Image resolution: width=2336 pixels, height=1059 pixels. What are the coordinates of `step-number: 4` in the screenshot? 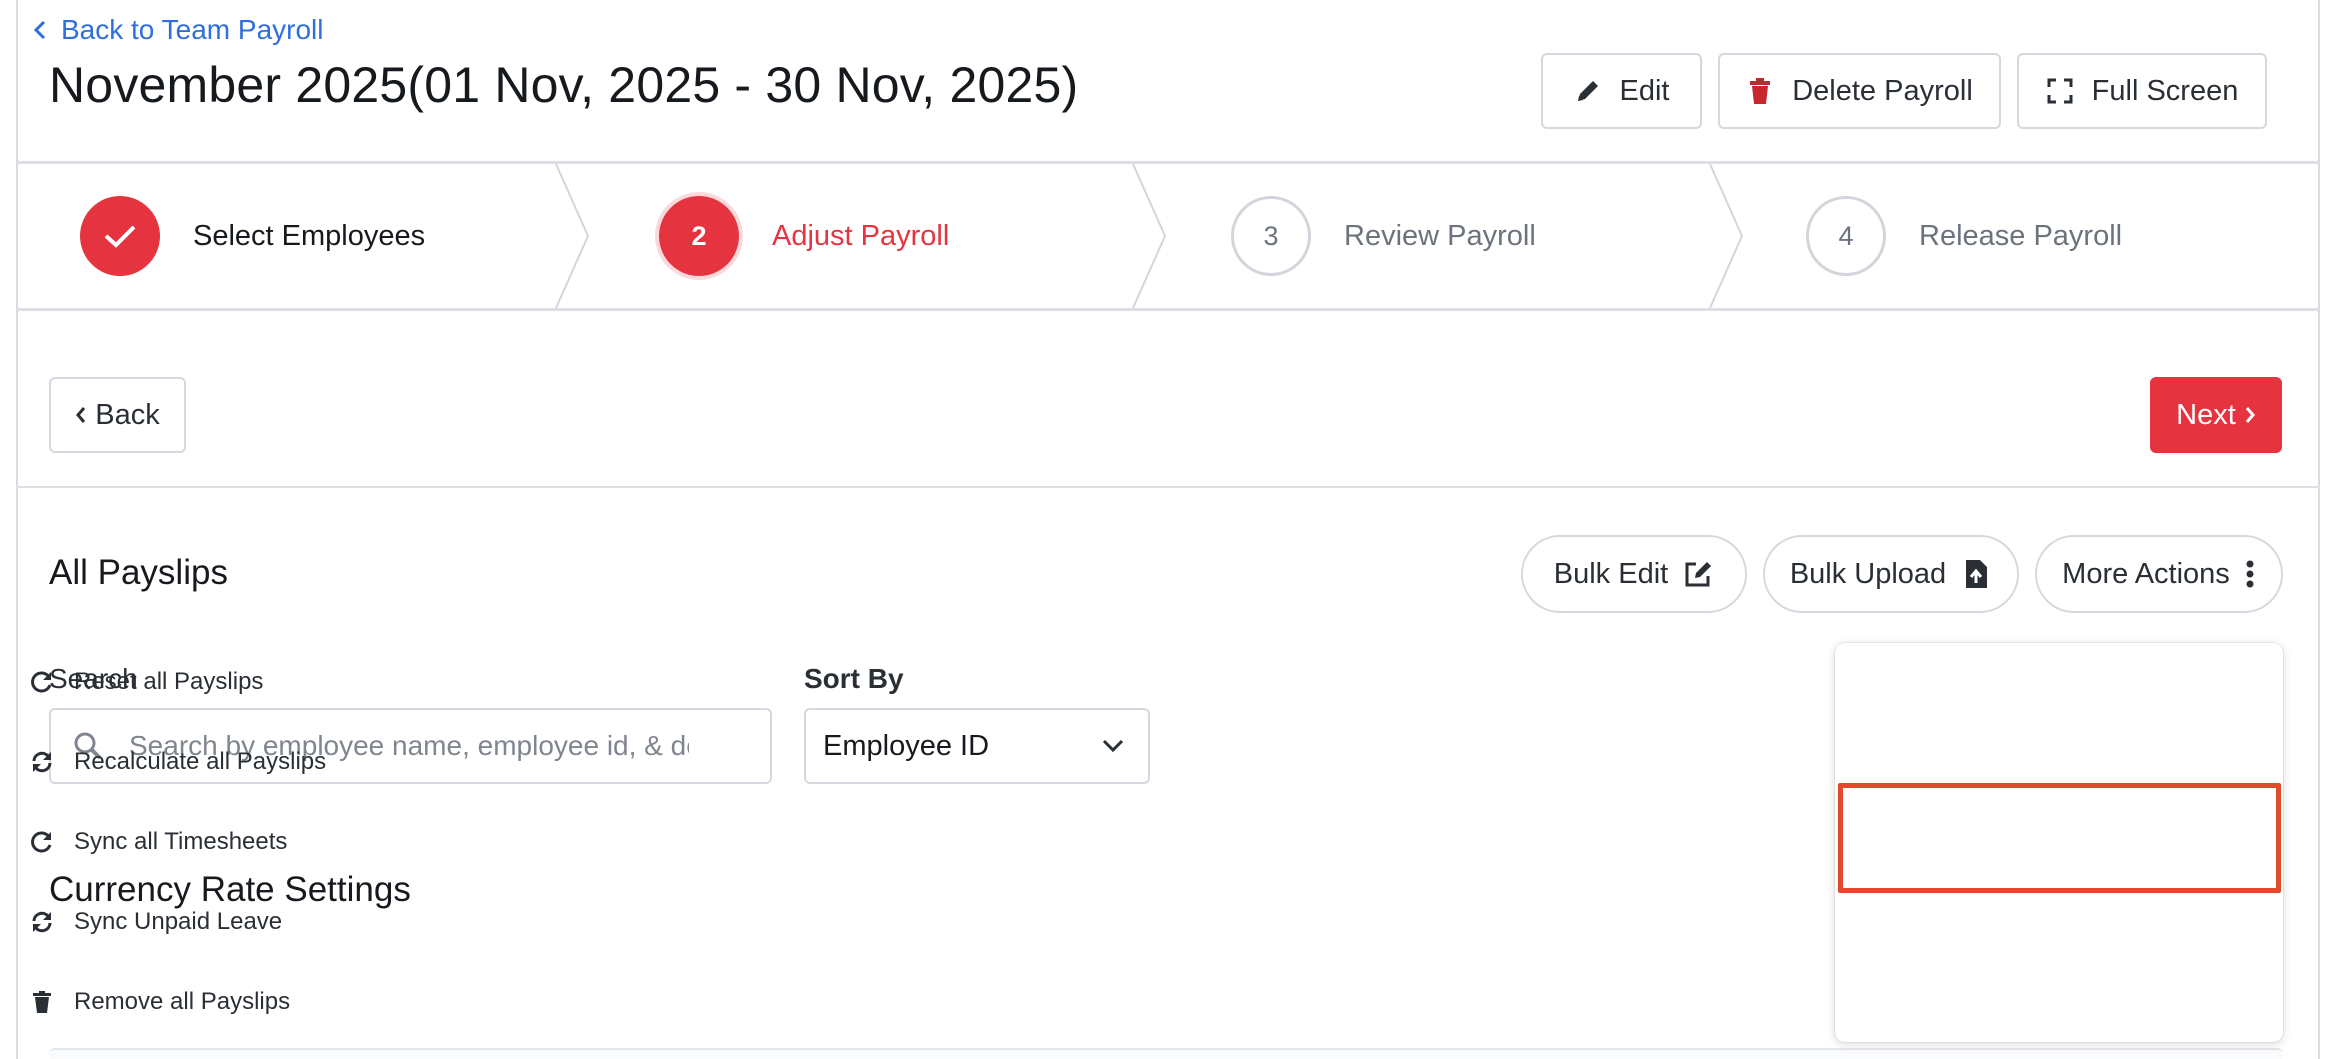 It's located at (1846, 236).